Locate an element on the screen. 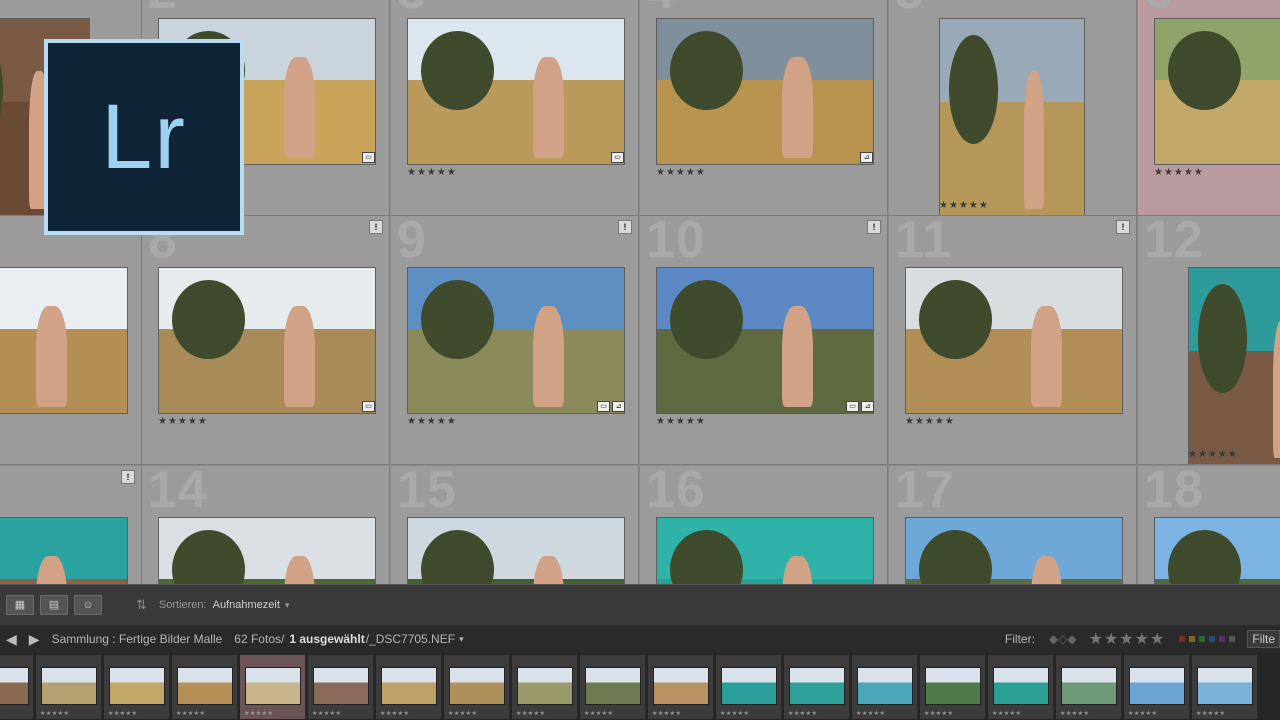 The image size is (1280, 720). grid-cell: 4★★★★★⊿ is located at coordinates (764, 108).